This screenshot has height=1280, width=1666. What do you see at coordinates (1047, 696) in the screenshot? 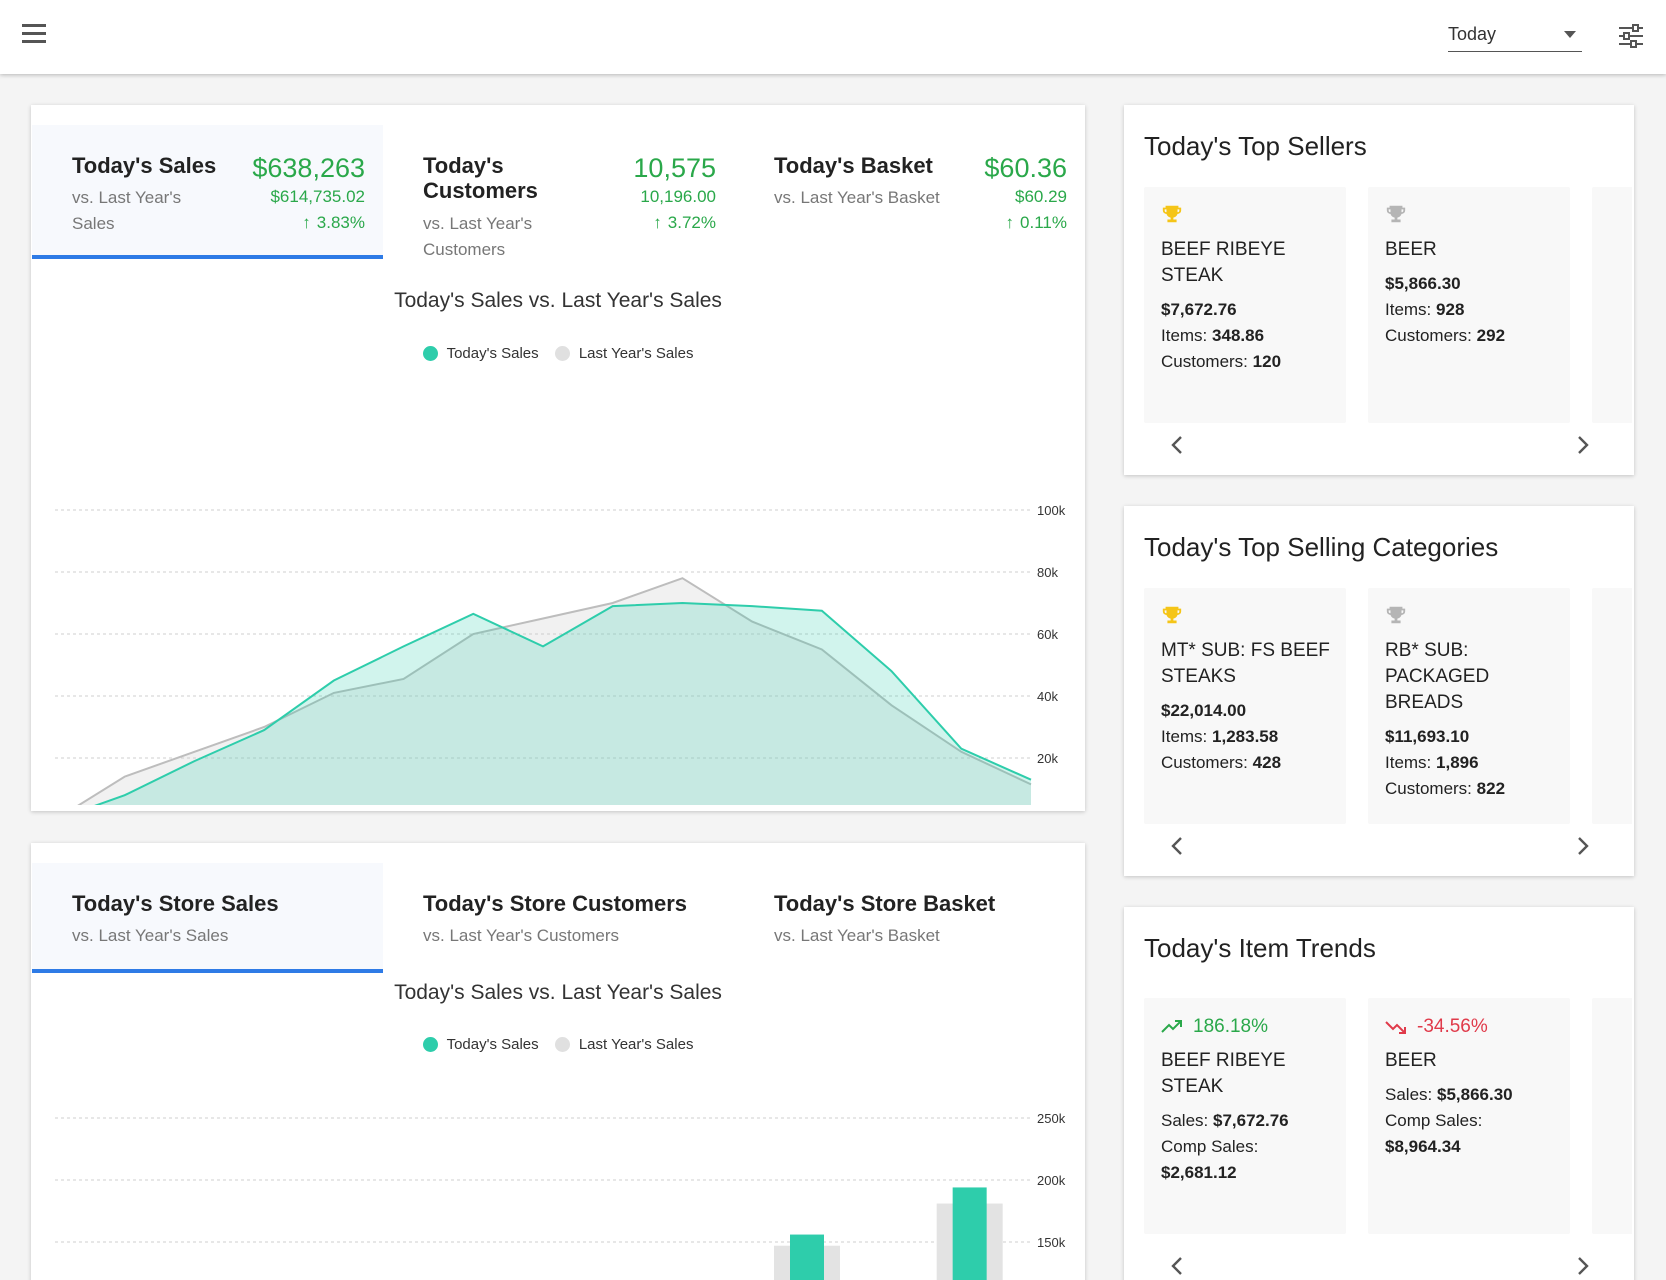
I see `y-tick-label: 40k` at bounding box center [1047, 696].